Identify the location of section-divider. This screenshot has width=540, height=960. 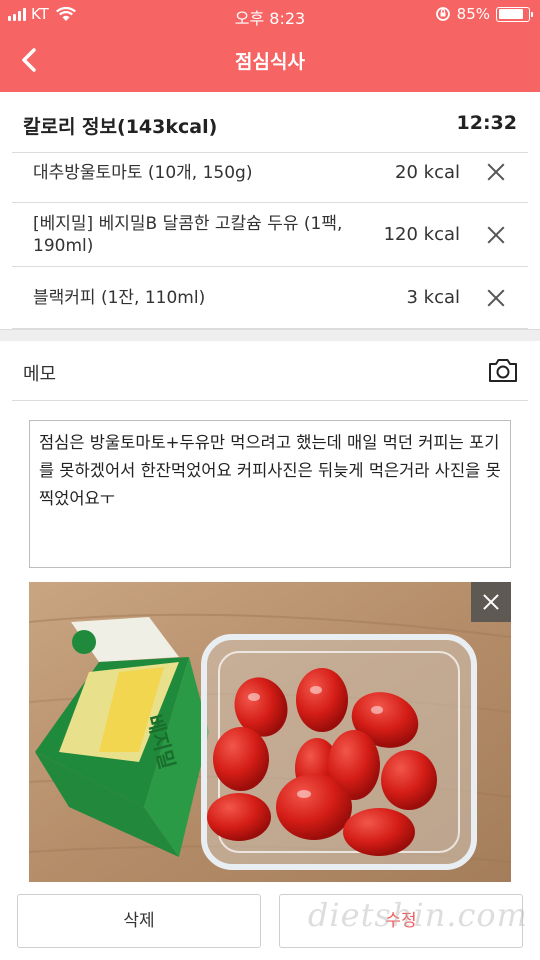
(270, 335).